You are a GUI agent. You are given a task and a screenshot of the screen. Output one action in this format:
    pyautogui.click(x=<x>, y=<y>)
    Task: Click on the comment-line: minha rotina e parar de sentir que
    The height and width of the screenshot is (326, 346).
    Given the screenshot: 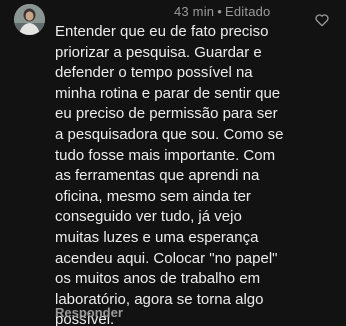 What is the action you would take?
    pyautogui.click(x=168, y=93)
    